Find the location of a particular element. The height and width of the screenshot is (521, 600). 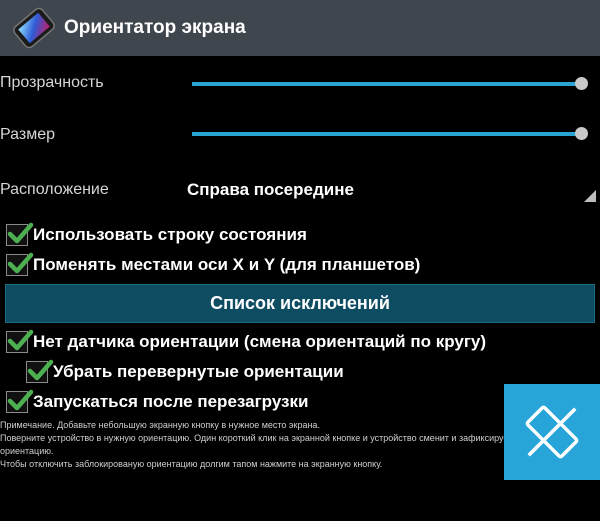

use-status-bar-checkbox: Использовать строку состояния is located at coordinates (156, 234).